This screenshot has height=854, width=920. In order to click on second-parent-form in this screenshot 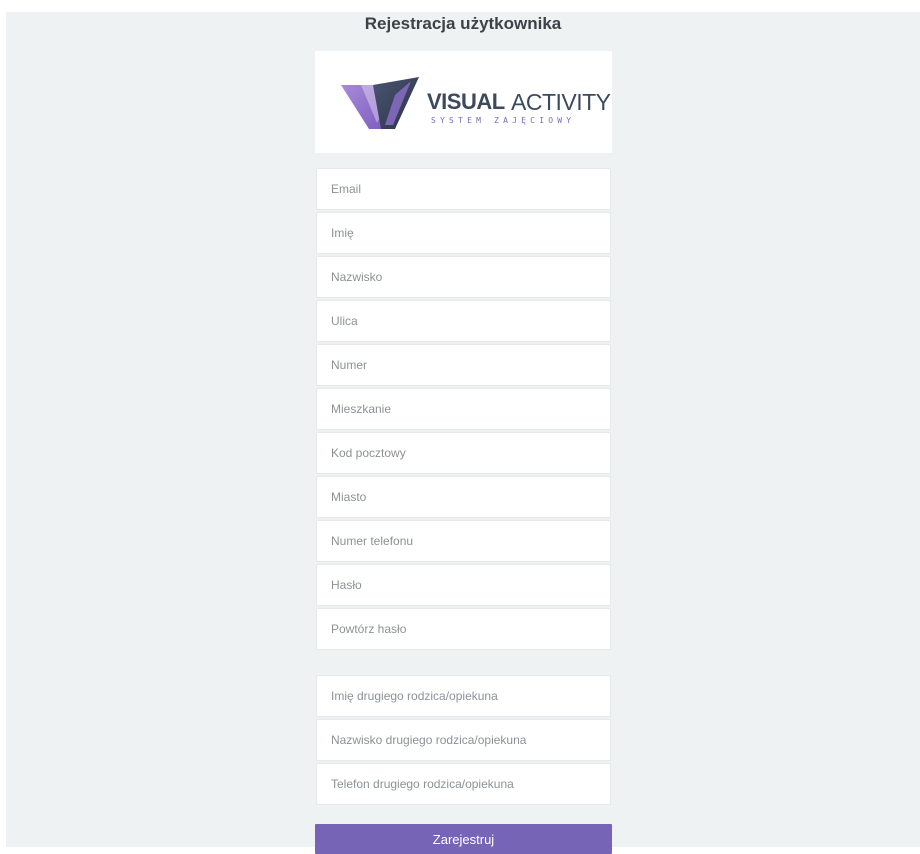, I will do `click(463, 741)`.